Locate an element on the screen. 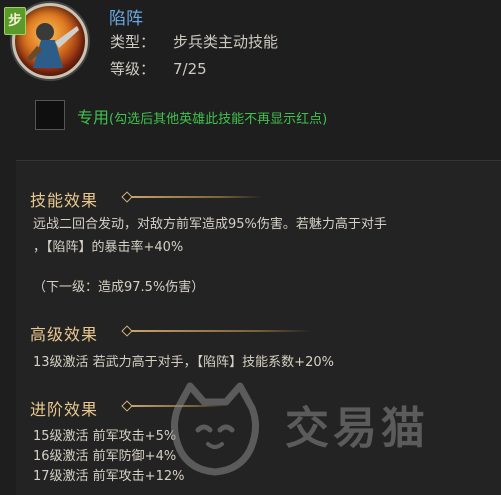 The width and height of the screenshot is (501, 495). exclusive-label: 专用(勾选后其他英雄此技能不再显示红点) is located at coordinates (202, 116).